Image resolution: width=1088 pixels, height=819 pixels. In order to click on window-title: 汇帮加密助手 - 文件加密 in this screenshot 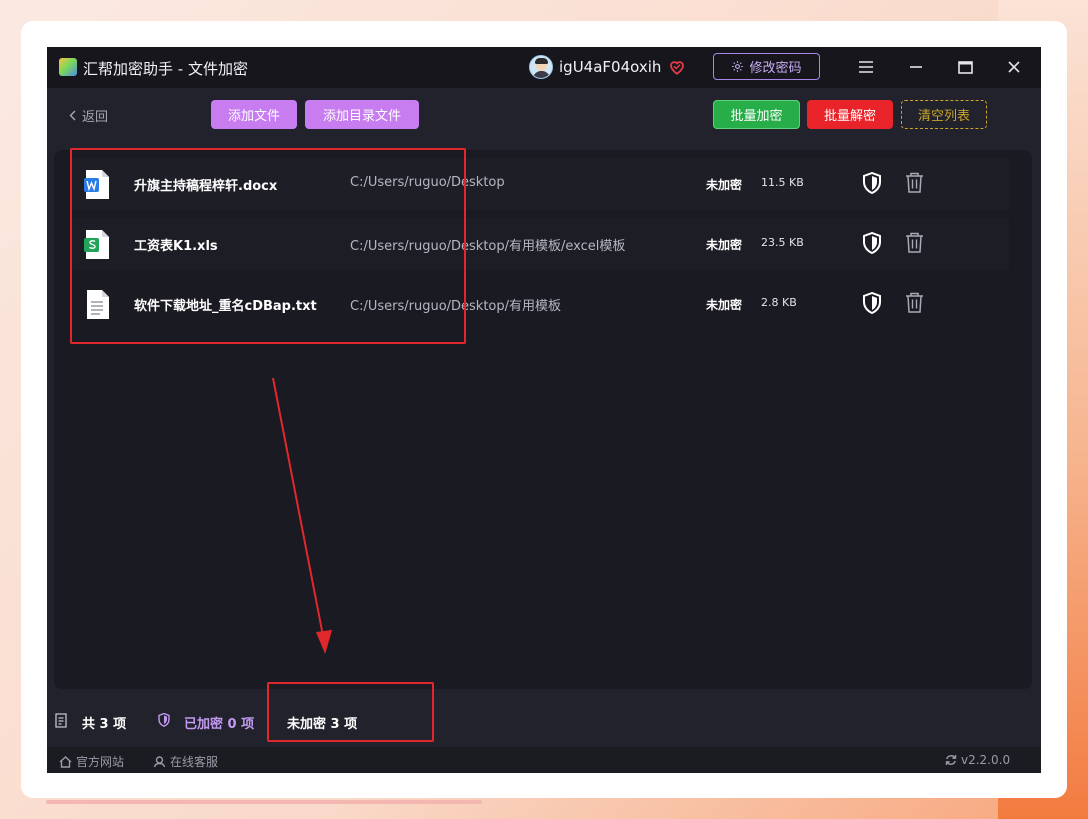, I will do `click(165, 69)`.